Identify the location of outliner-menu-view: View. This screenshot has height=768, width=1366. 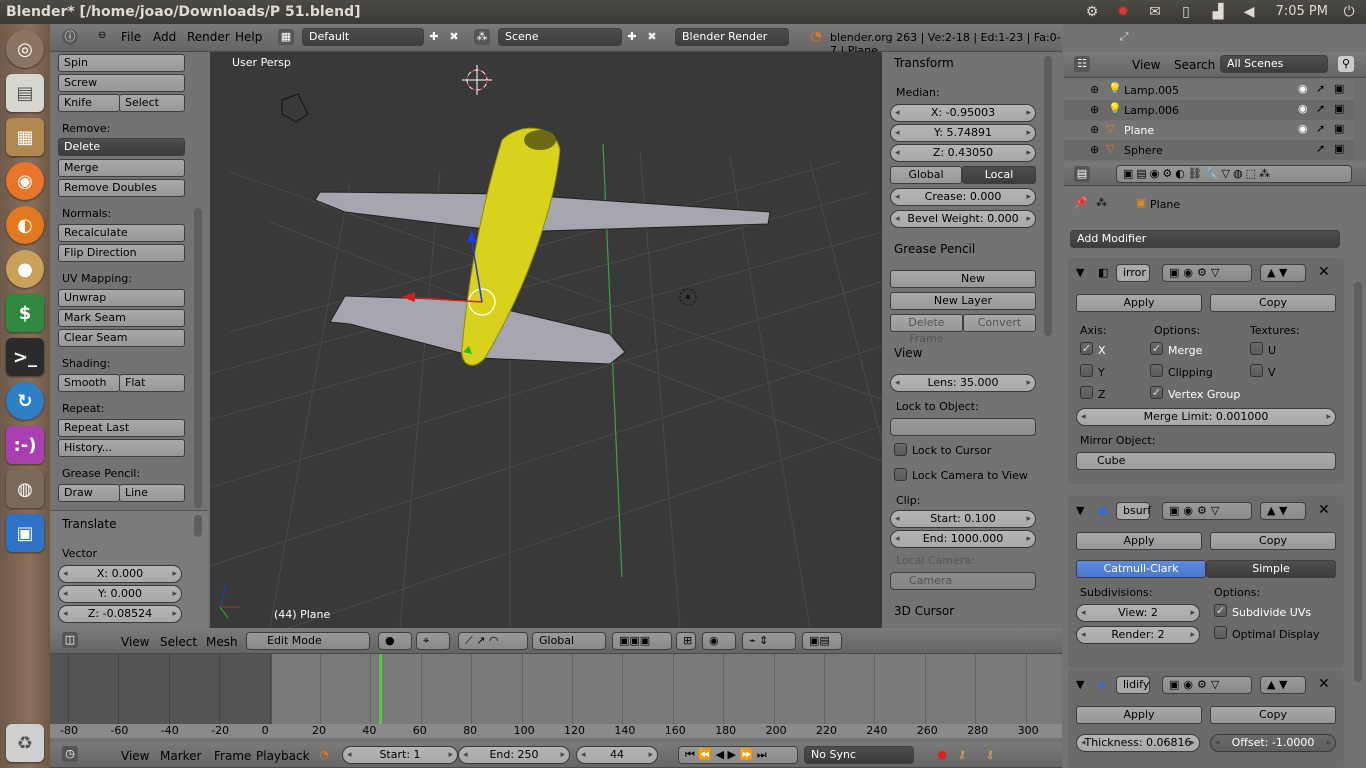
(1146, 65).